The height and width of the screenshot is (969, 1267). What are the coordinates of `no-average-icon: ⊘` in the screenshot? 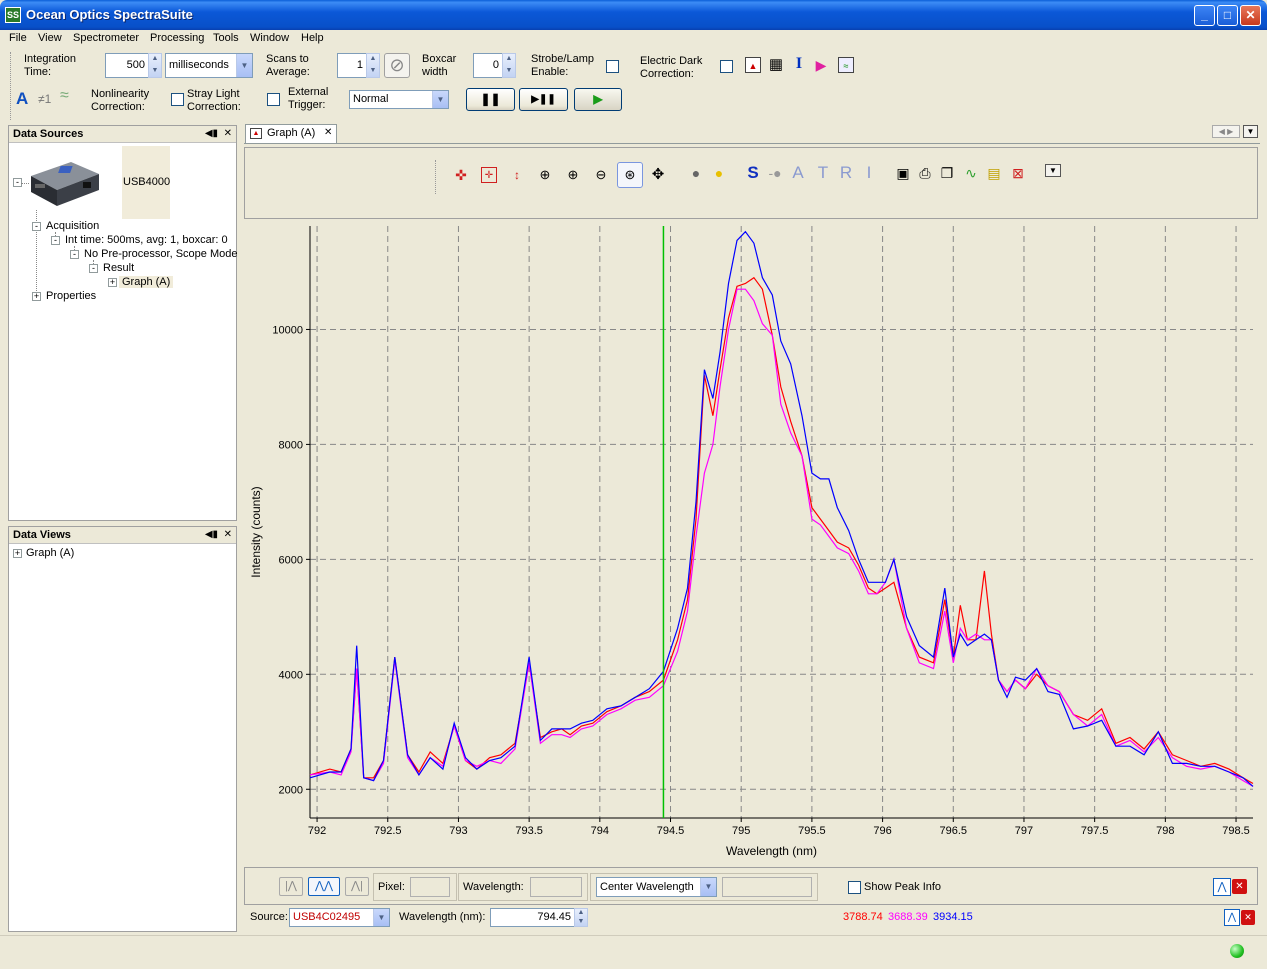 It's located at (397, 65).